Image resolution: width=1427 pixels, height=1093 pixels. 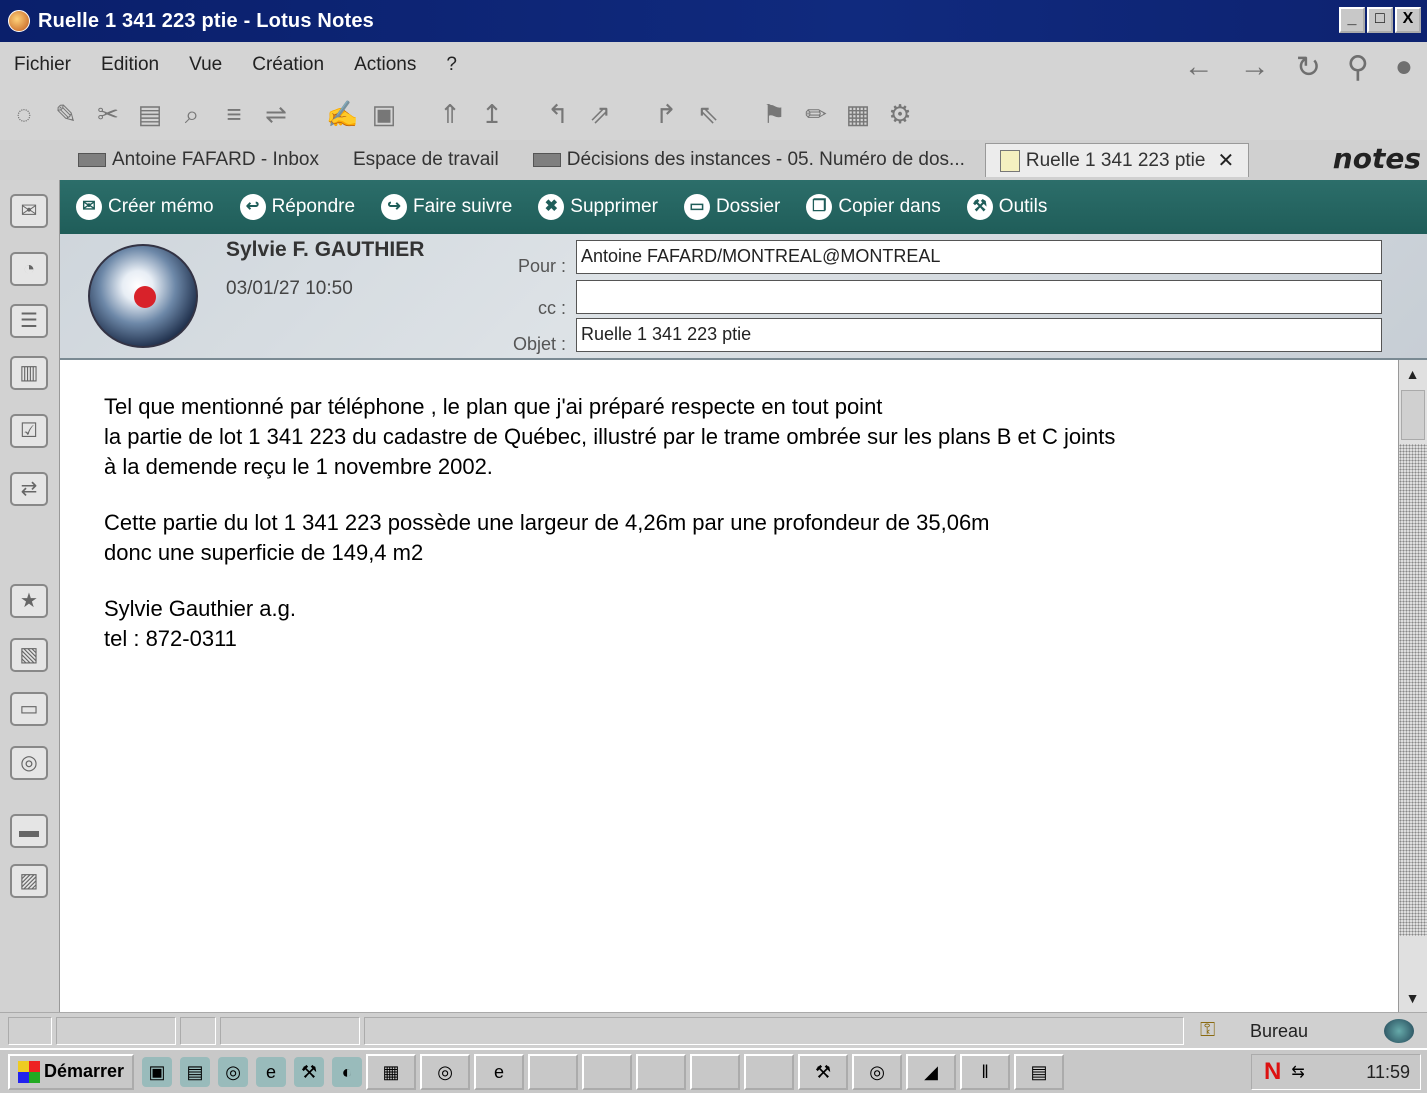 What do you see at coordinates (276, 114) in the screenshot?
I see `link-icon: ⇌` at bounding box center [276, 114].